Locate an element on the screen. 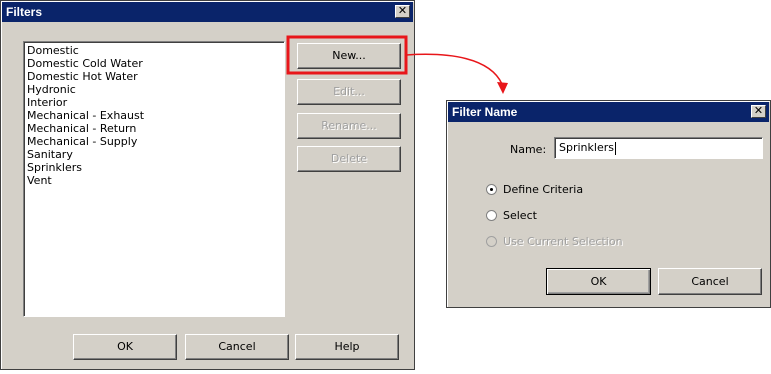 The height and width of the screenshot is (374, 771). define-criteria-label: Define Criteria is located at coordinates (543, 189).